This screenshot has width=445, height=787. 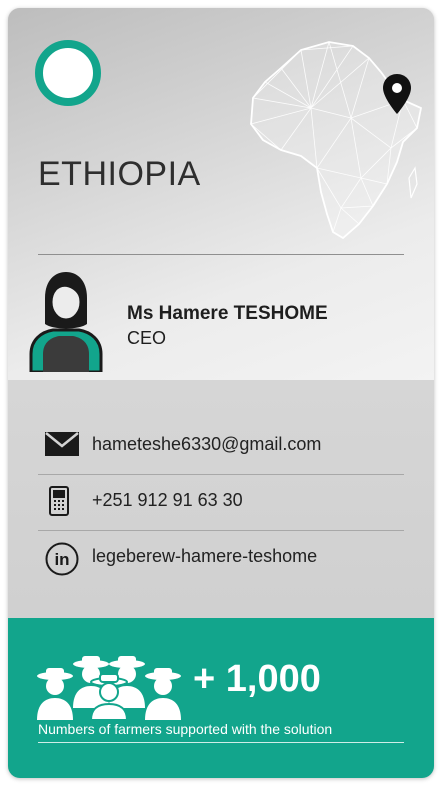 I want to click on linkedin-text: legeberew-hamere-teshome, so click(x=204, y=556).